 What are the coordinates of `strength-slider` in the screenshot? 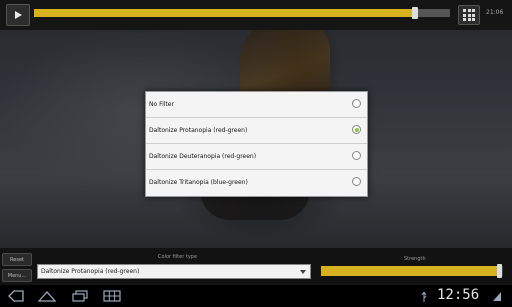 It's located at (412, 271).